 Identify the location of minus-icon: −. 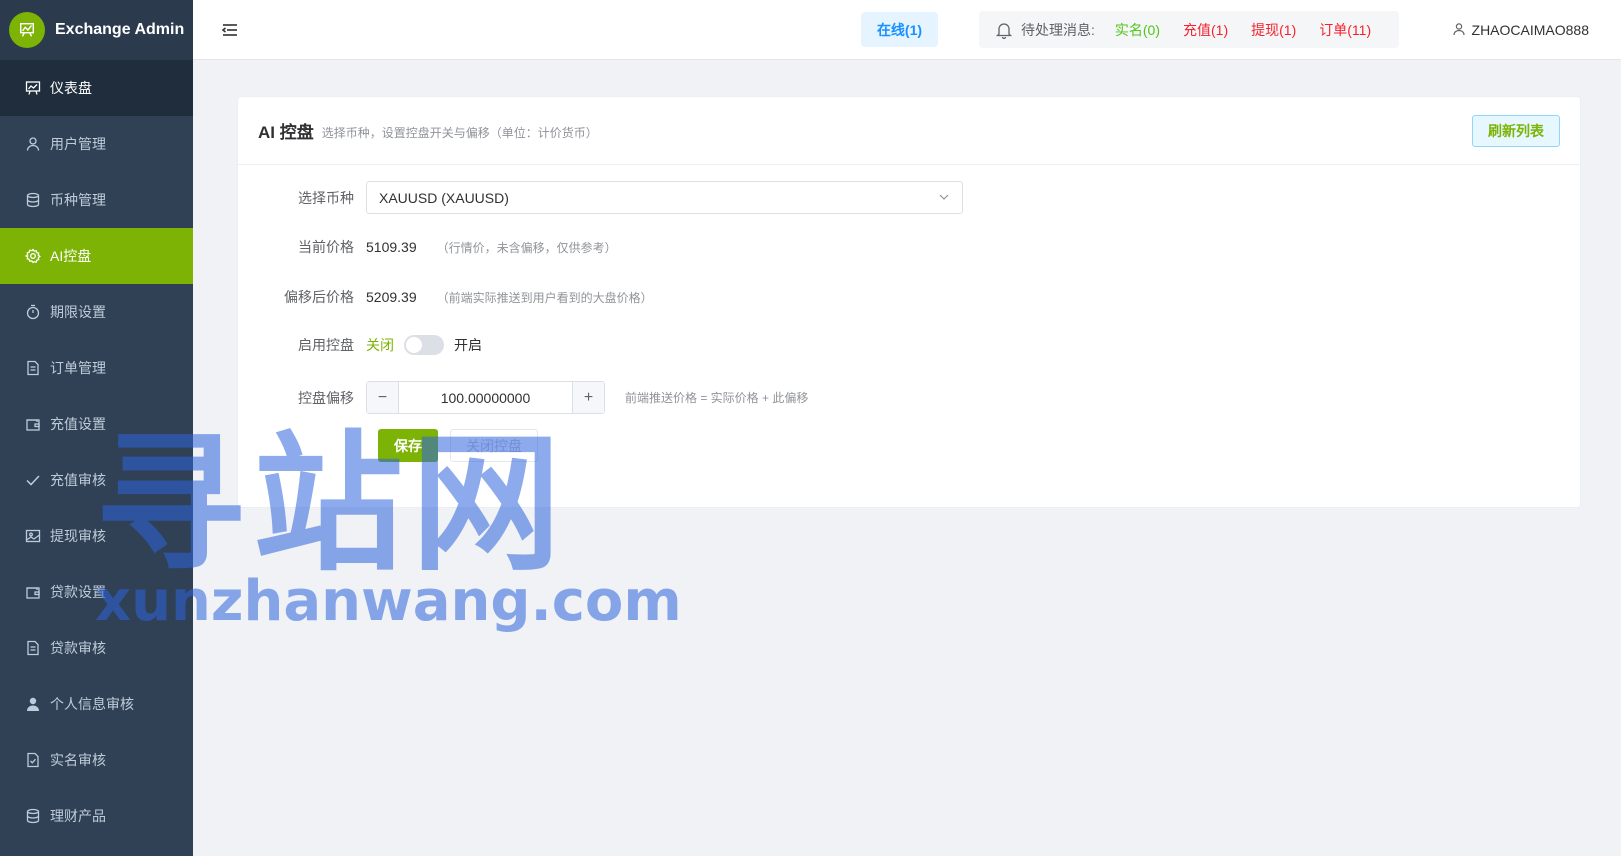
(382, 397).